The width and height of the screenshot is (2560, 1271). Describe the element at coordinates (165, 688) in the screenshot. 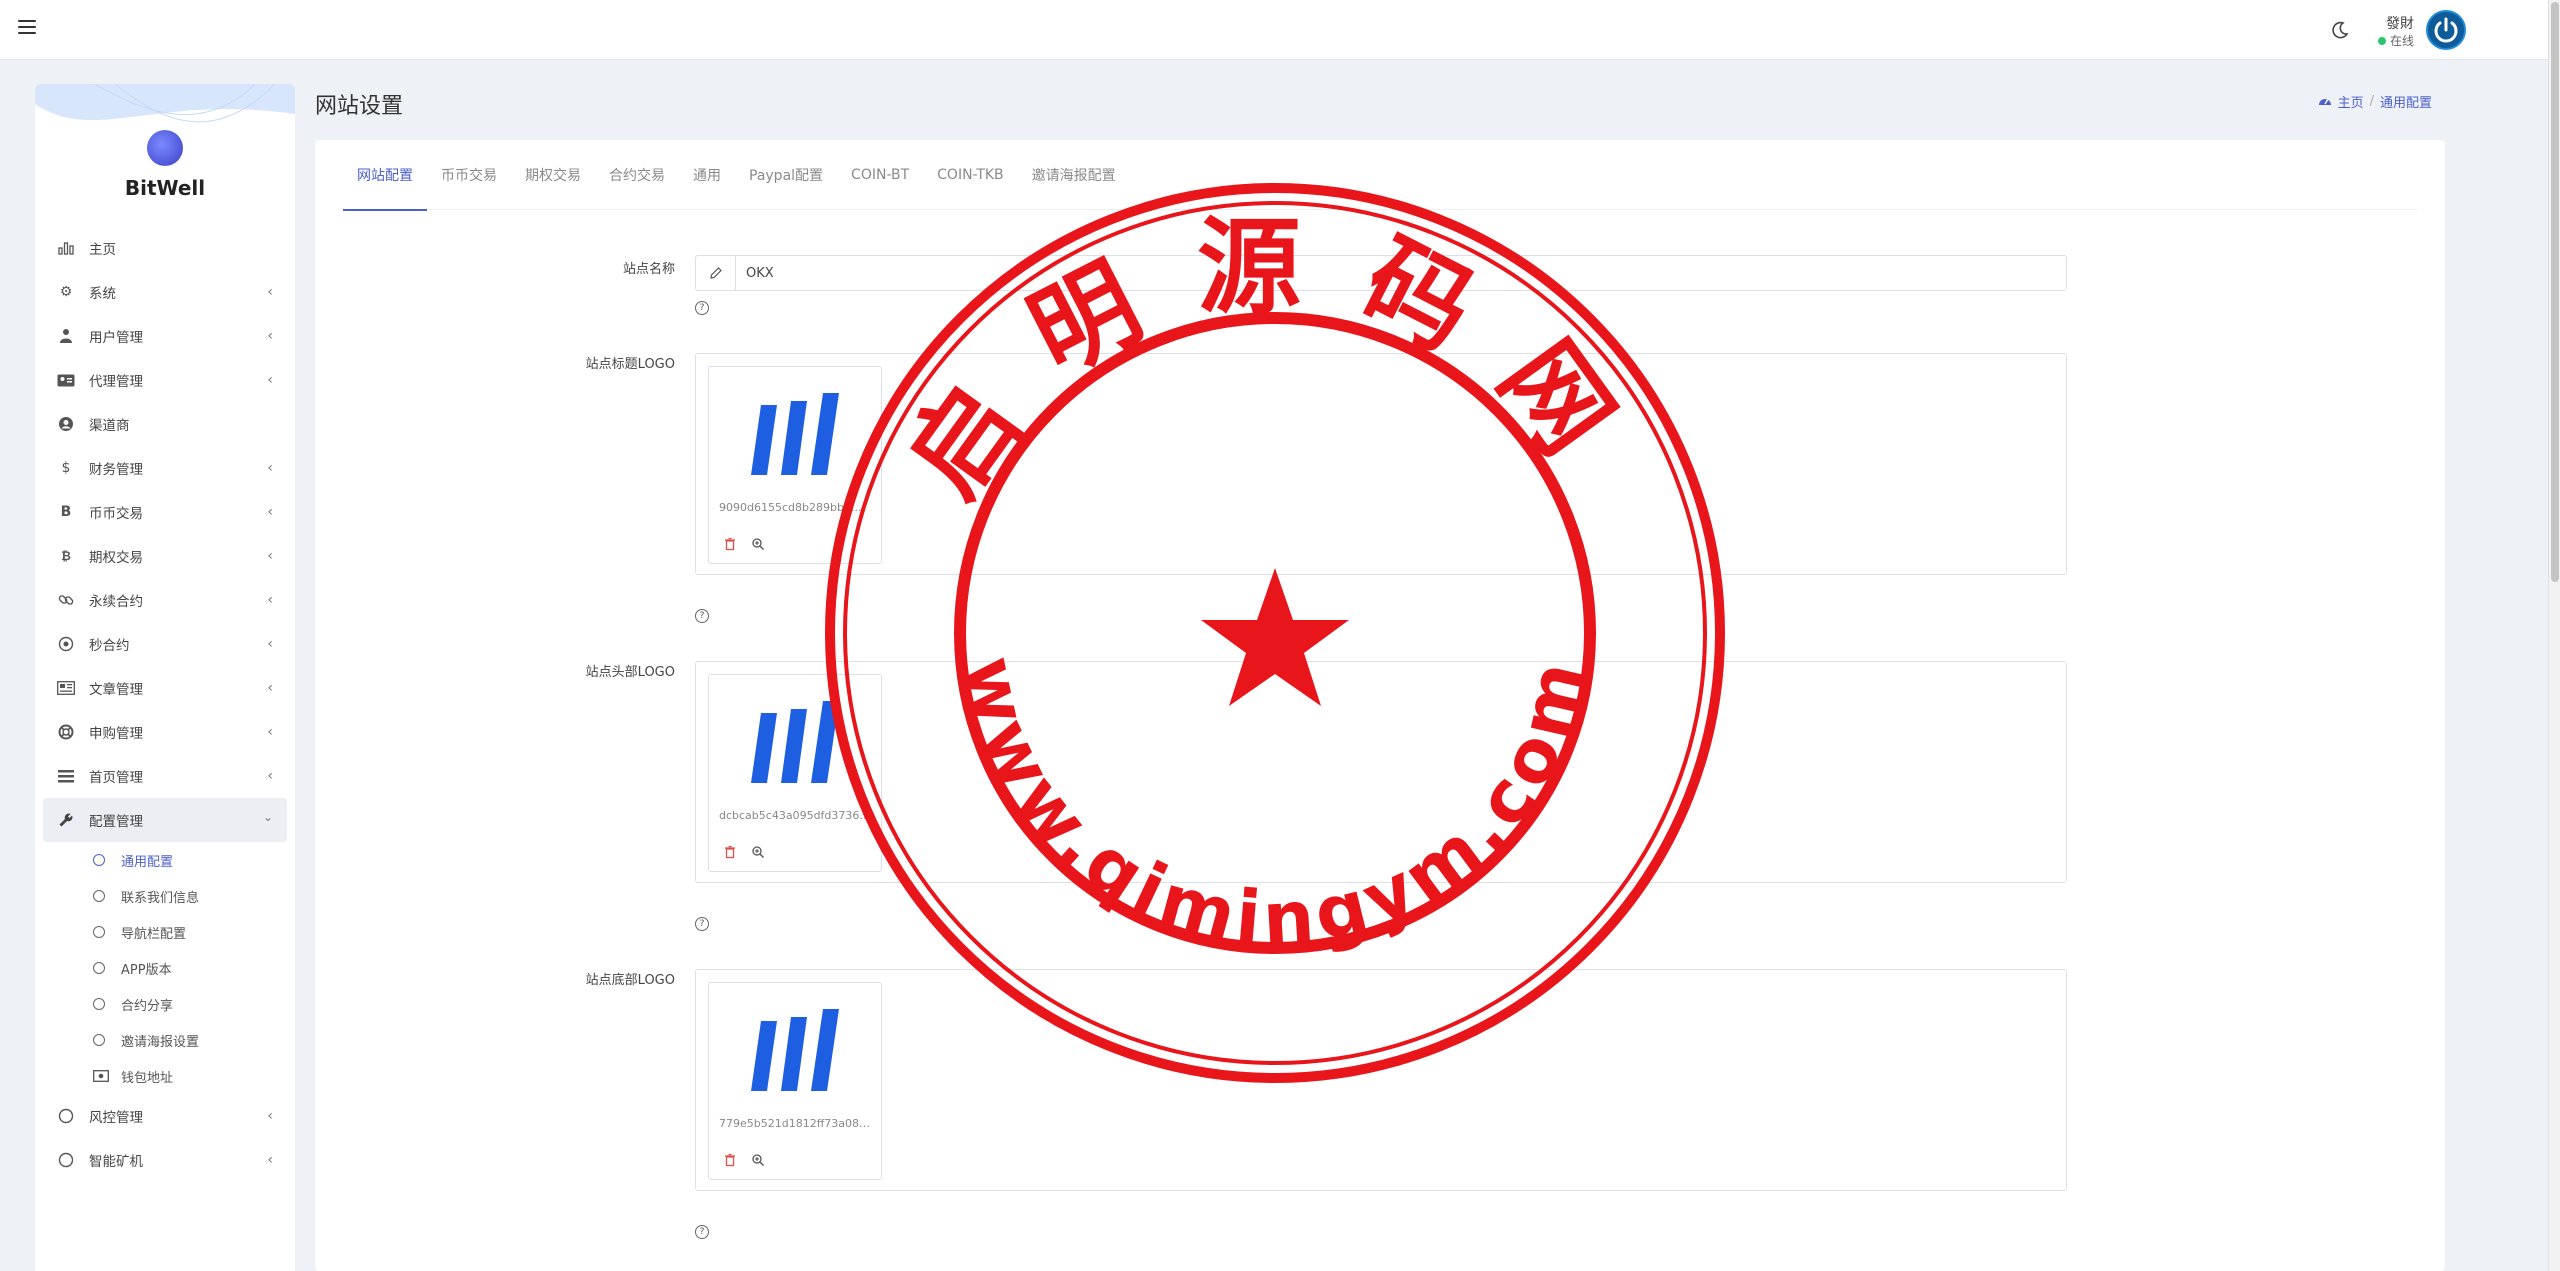

I see `sidebar-item-articles: 文章管理 ‹` at that location.